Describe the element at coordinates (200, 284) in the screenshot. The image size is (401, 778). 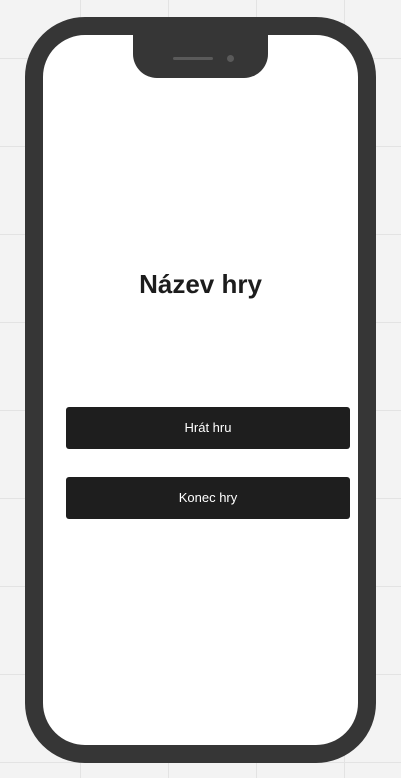
I see `game-title: Název hry` at that location.